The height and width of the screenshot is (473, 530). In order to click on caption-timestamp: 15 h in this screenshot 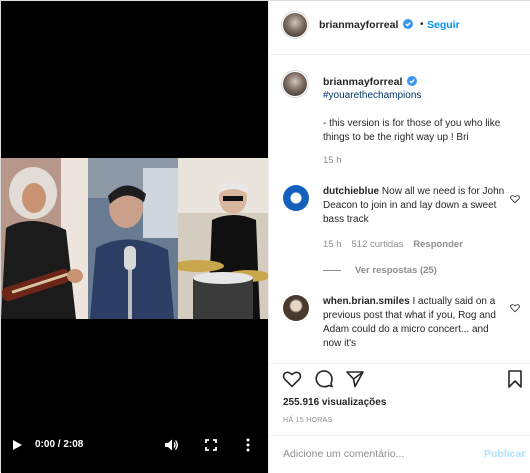, I will do `click(332, 160)`.